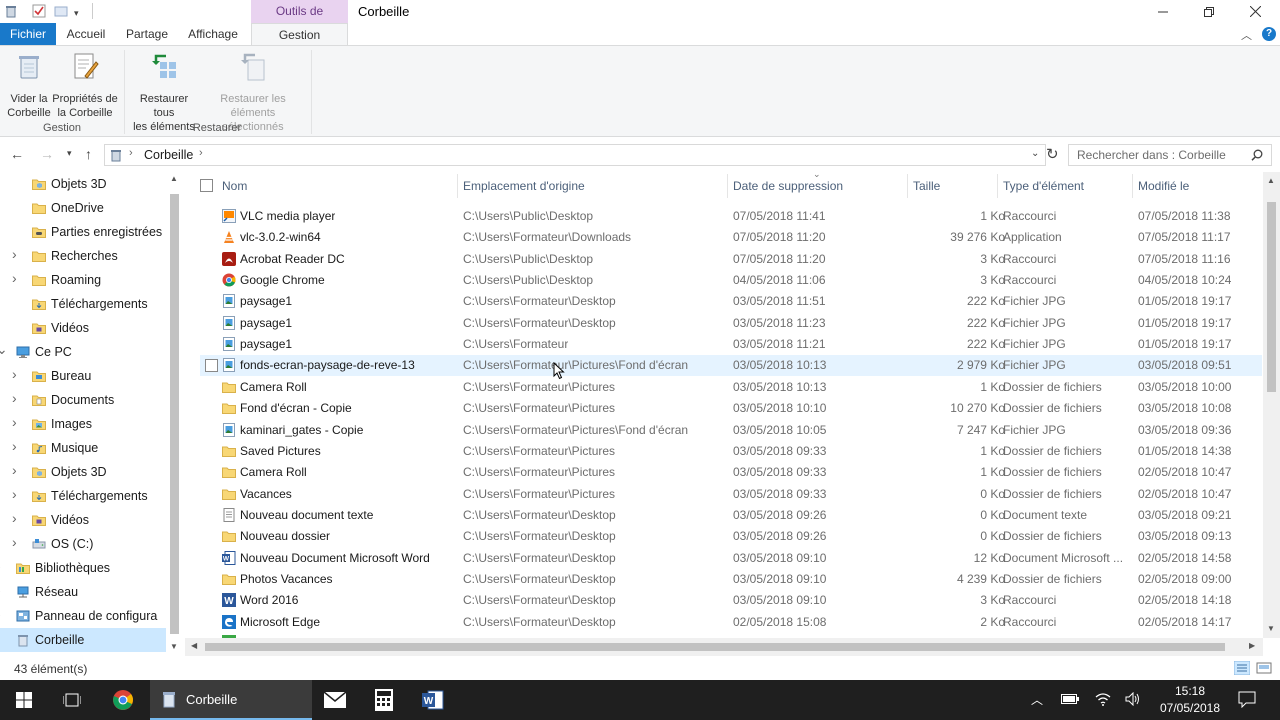 Image resolution: width=1280 pixels, height=720 pixels. I want to click on battery-icon, so click(1070, 699).